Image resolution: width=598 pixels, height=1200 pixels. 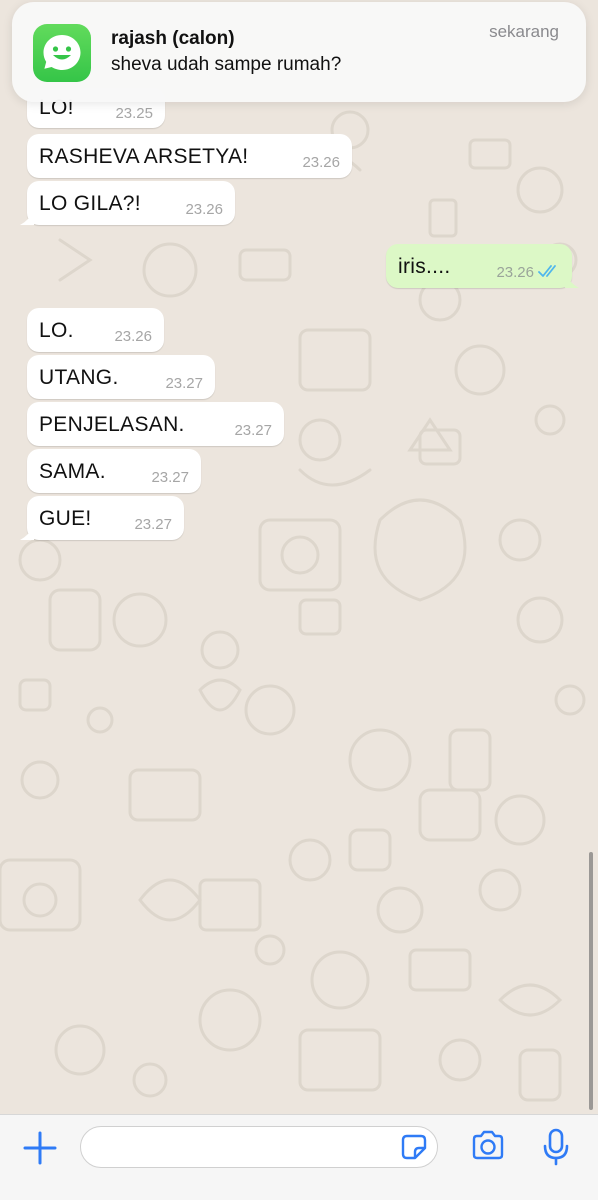 I want to click on message-bubble-incoming: UTANG. 23.27, so click(x=121, y=377).